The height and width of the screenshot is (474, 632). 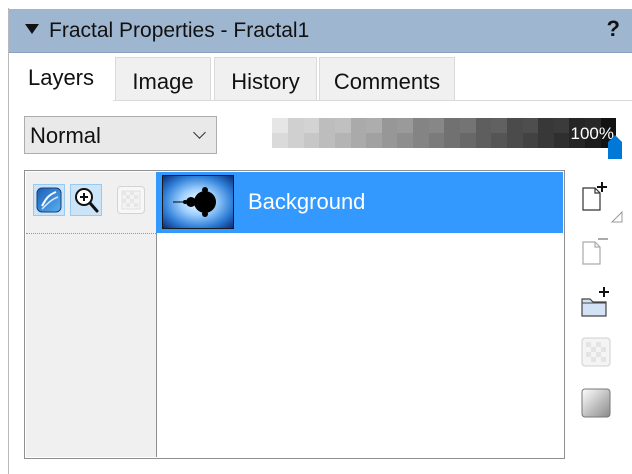 I want to click on mask-mode-icon, so click(x=131, y=200).